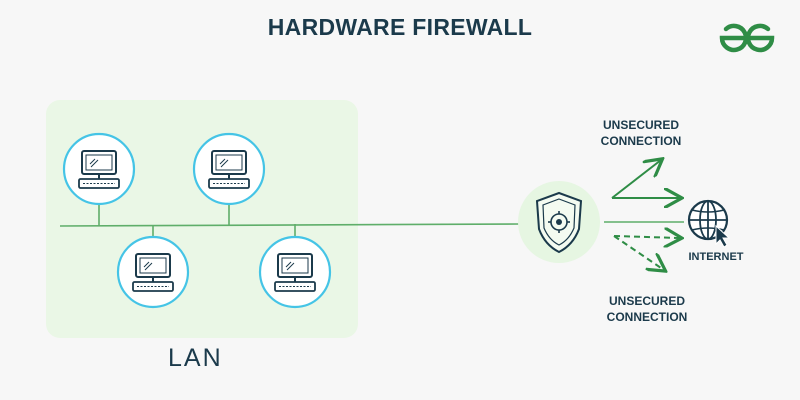 The height and width of the screenshot is (400, 800). I want to click on lan-label: LAN, so click(195, 358).